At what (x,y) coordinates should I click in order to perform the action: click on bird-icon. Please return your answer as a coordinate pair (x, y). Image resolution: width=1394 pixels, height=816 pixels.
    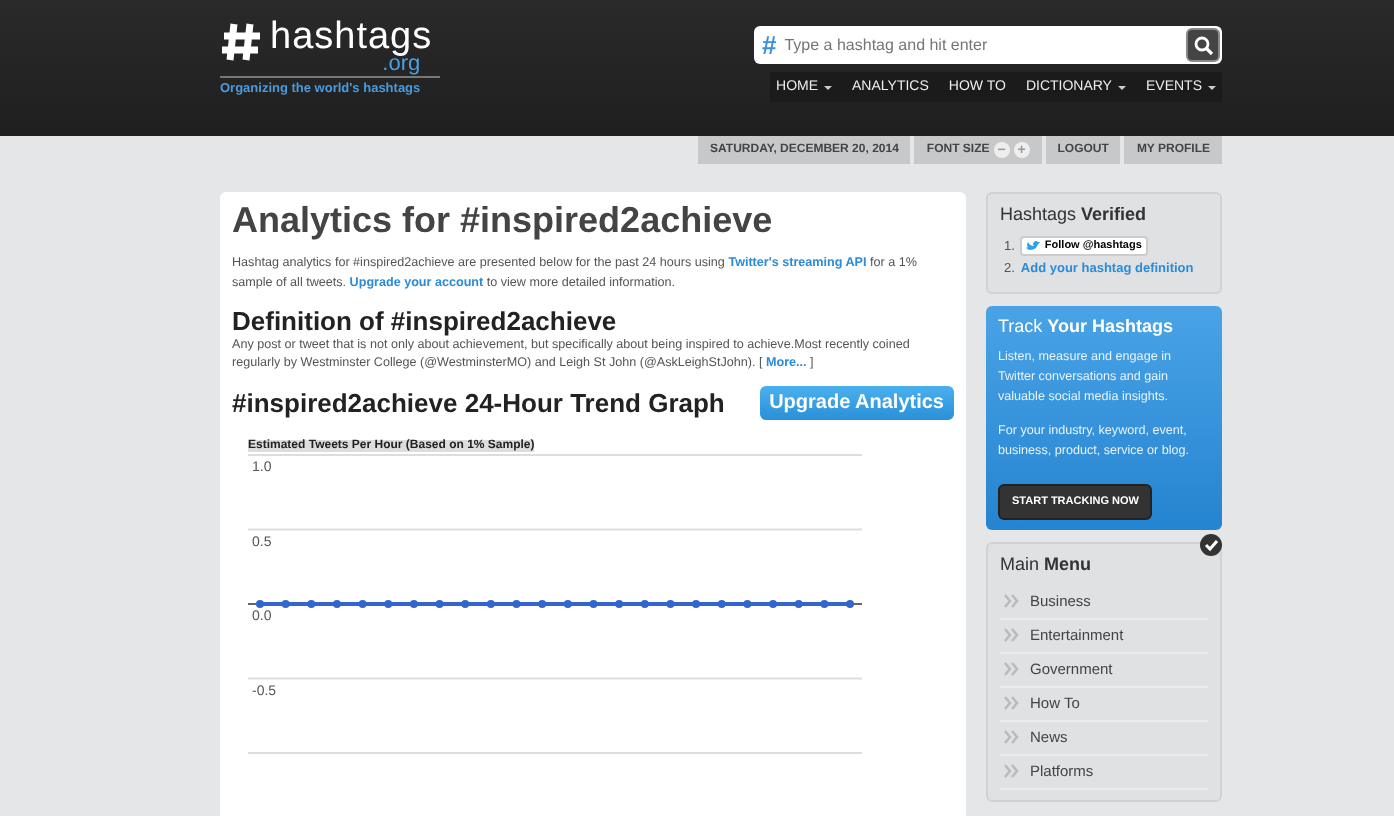
    Looking at the image, I should click on (1033, 246).